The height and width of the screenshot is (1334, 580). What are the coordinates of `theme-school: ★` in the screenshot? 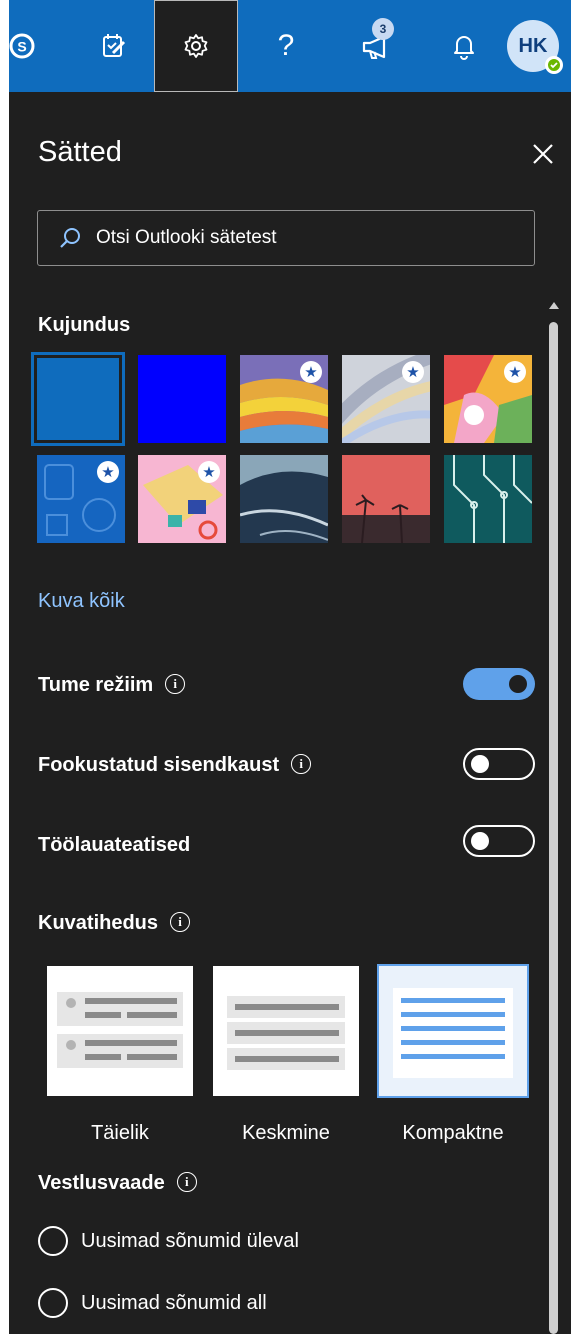 It's located at (81, 499).